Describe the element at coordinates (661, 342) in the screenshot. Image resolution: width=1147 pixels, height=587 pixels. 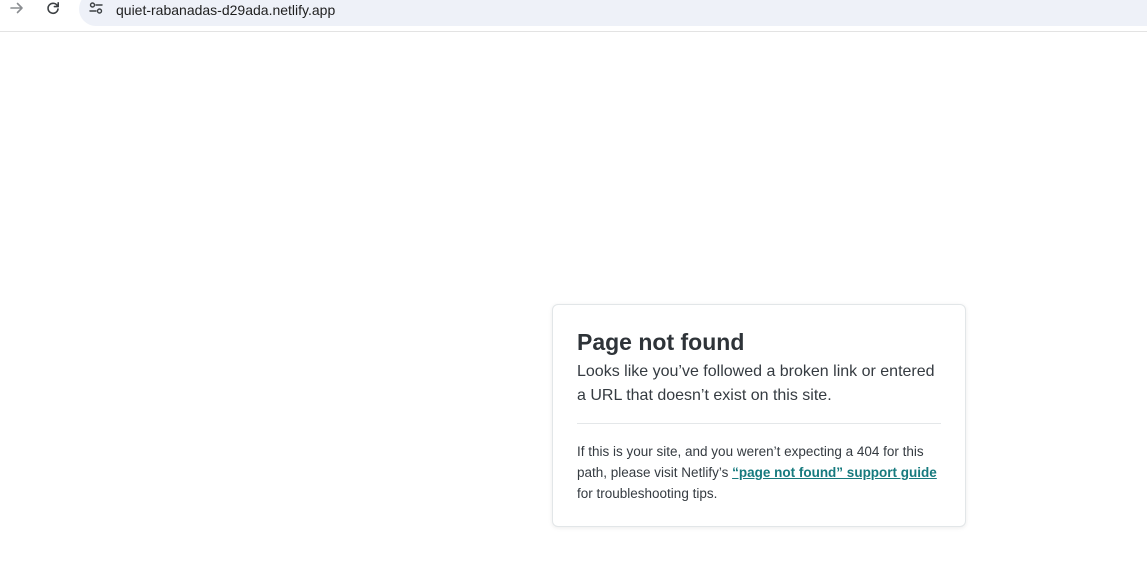
I see `page-title: Page not found` at that location.